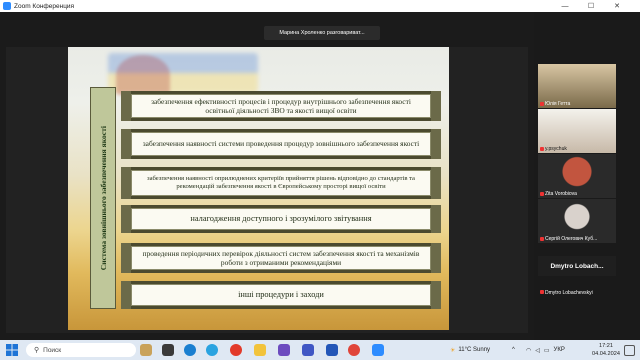  What do you see at coordinates (52, 350) in the screenshot?
I see `search-placeholder: Поиск` at bounding box center [52, 350].